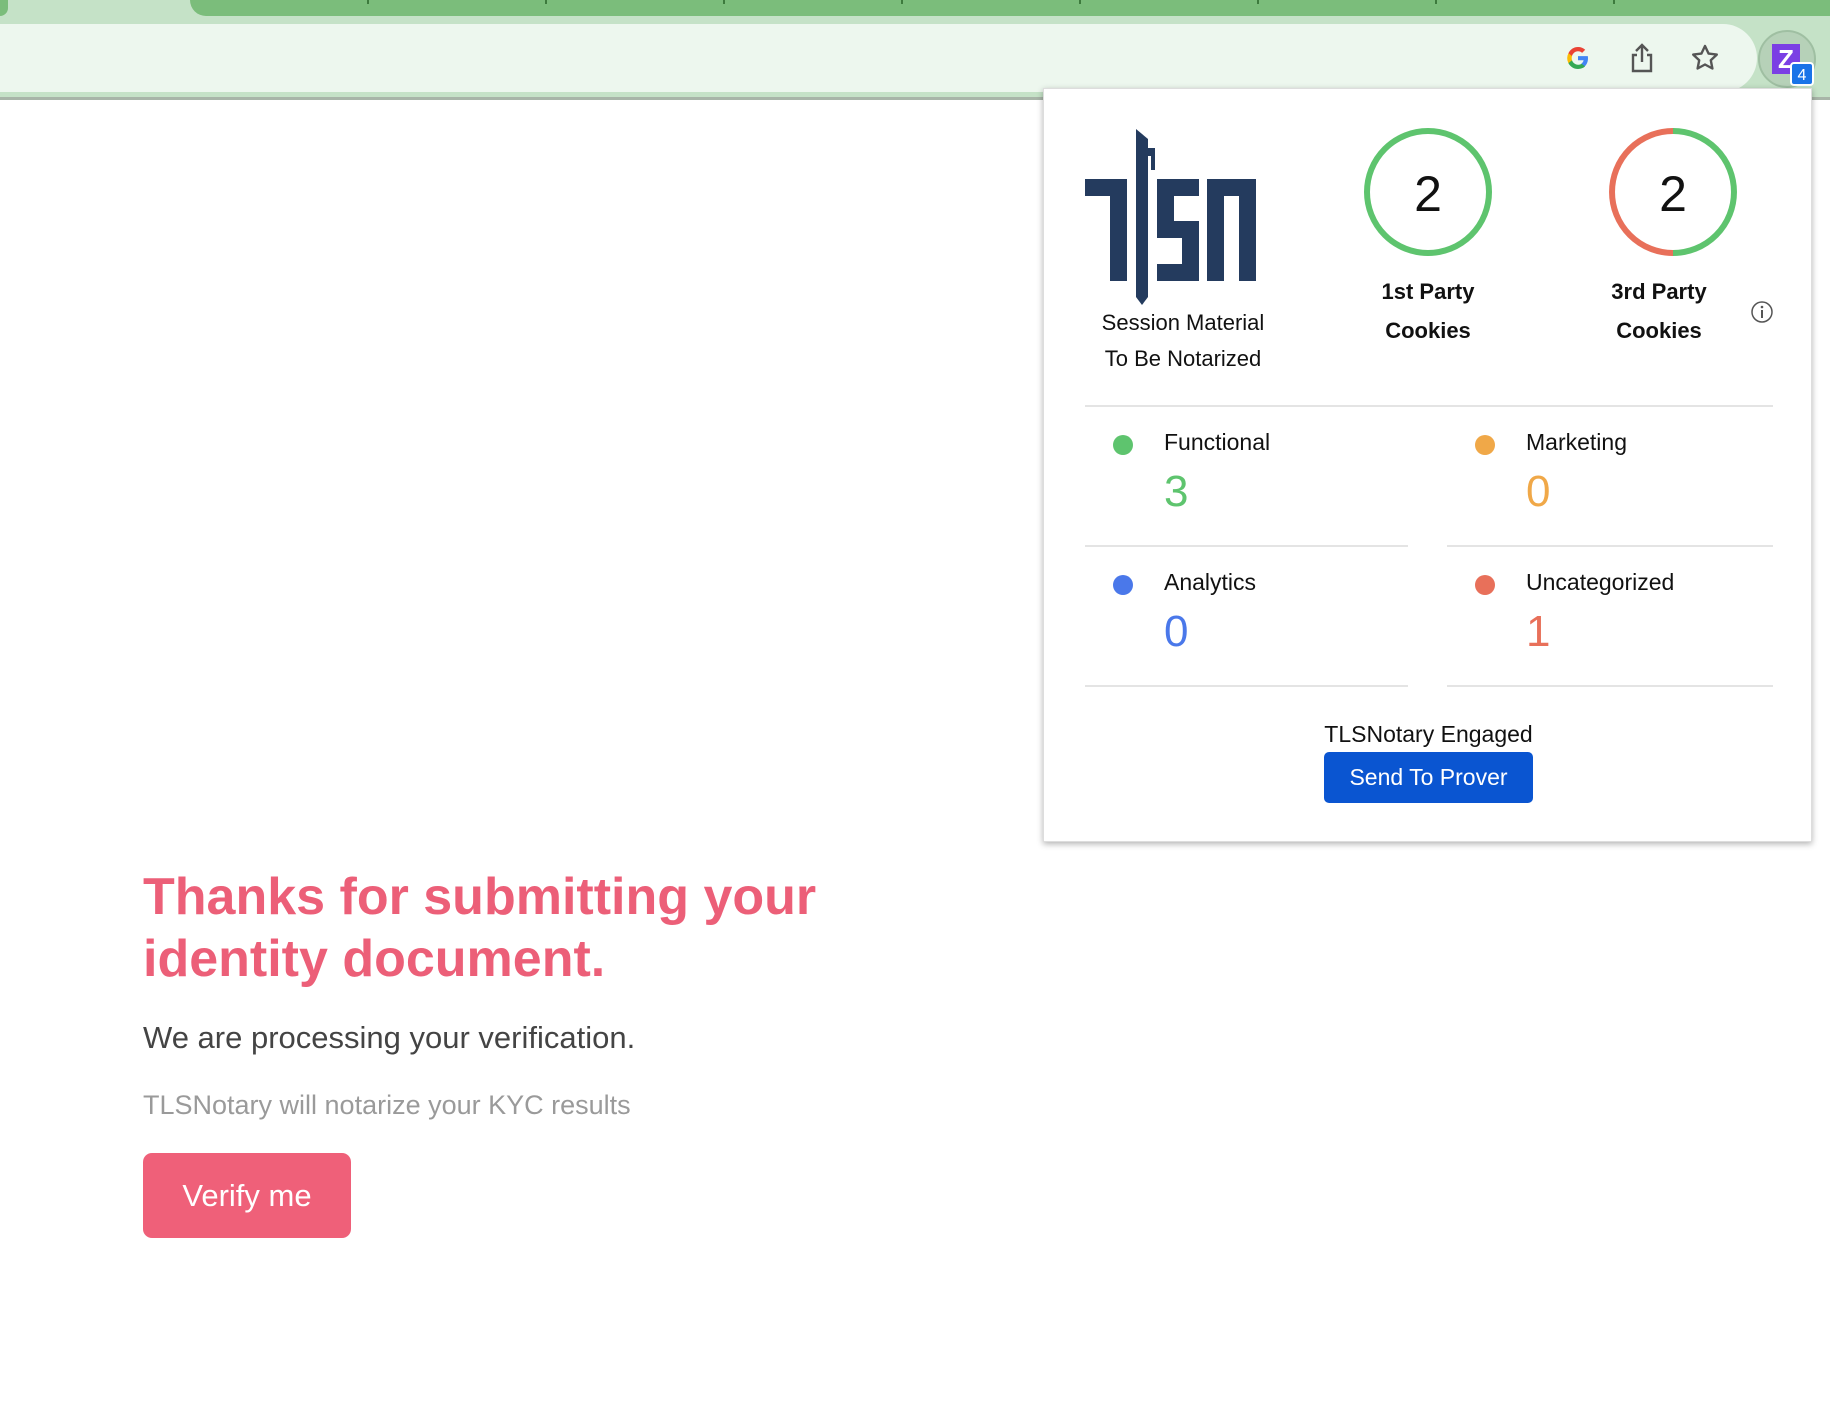  Describe the element at coordinates (1600, 582) in the screenshot. I see `category-label: Uncategorized` at that location.